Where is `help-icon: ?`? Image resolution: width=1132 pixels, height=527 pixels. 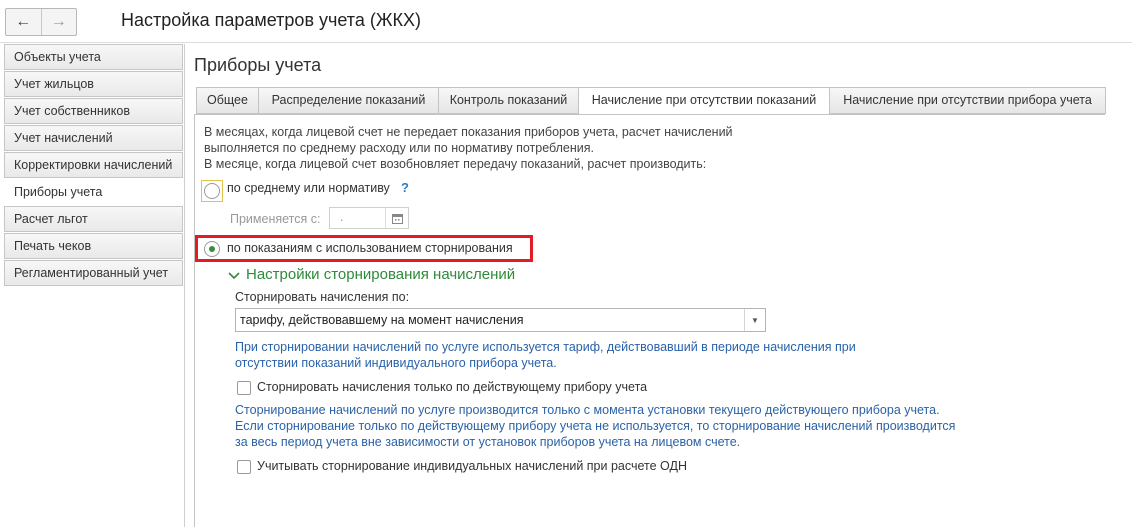 help-icon: ? is located at coordinates (405, 187).